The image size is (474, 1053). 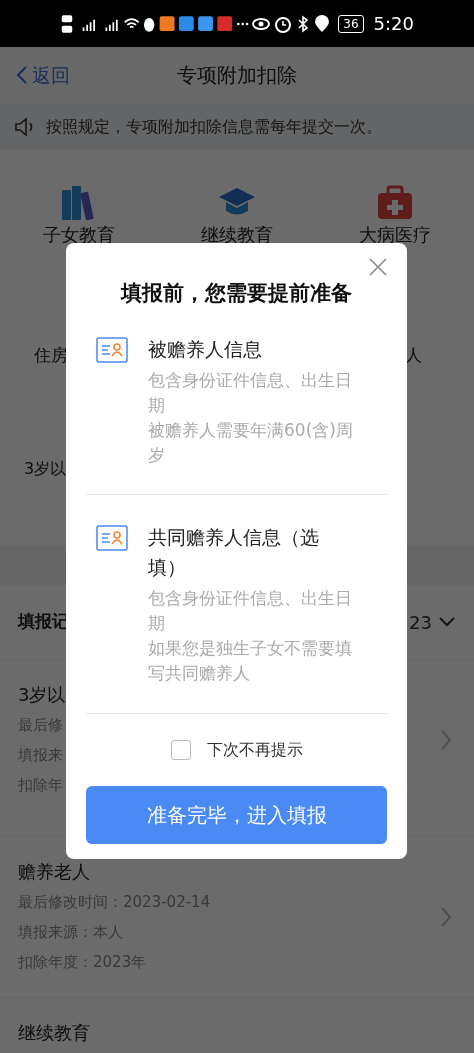 What do you see at coordinates (54, 1033) in the screenshot?
I see `record-title: 继续教育` at bounding box center [54, 1033].